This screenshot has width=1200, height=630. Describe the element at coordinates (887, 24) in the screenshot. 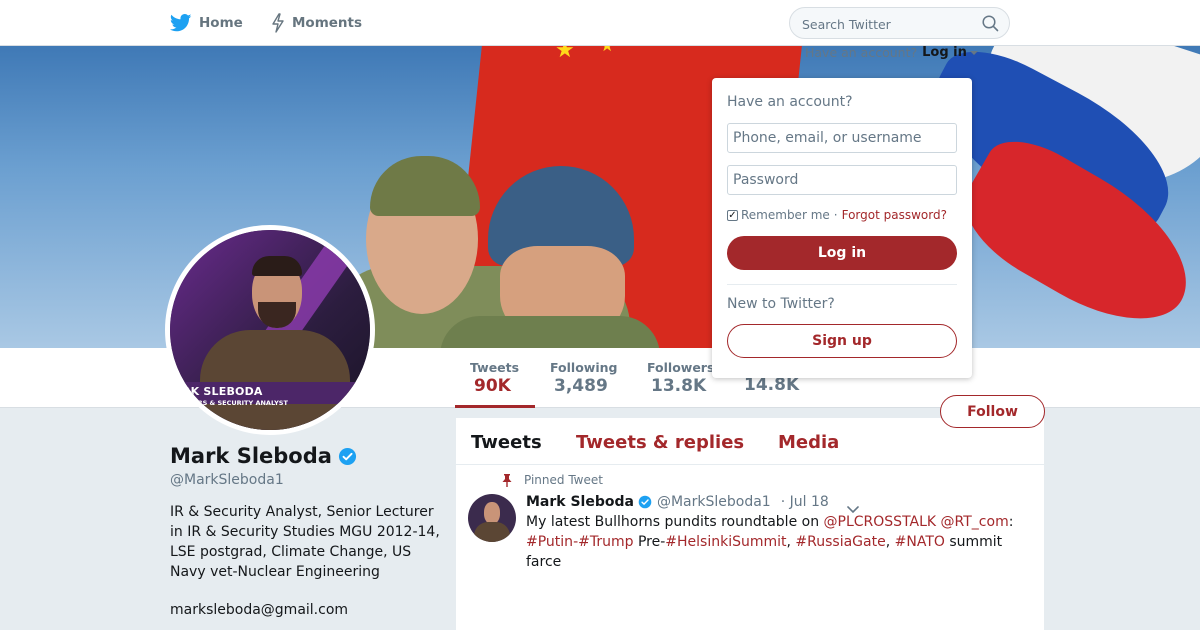

I see `search-input` at that location.